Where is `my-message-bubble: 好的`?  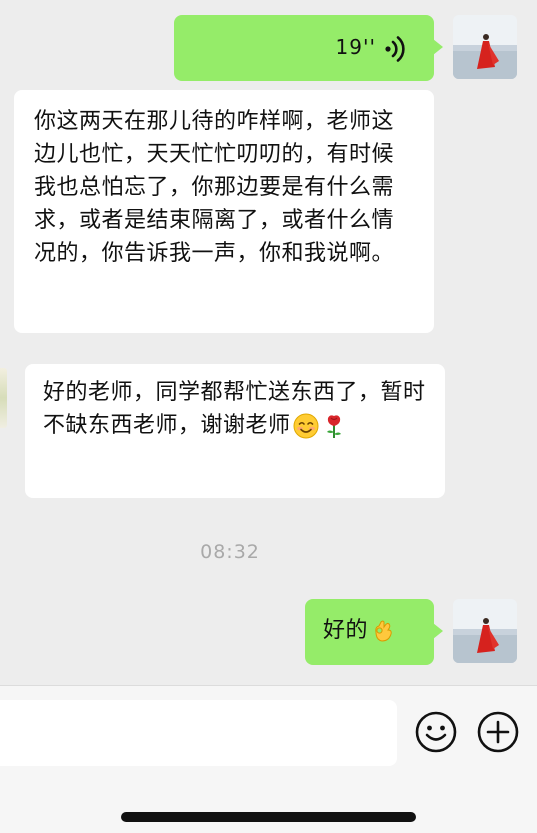
my-message-bubble: 好的 is located at coordinates (374, 632).